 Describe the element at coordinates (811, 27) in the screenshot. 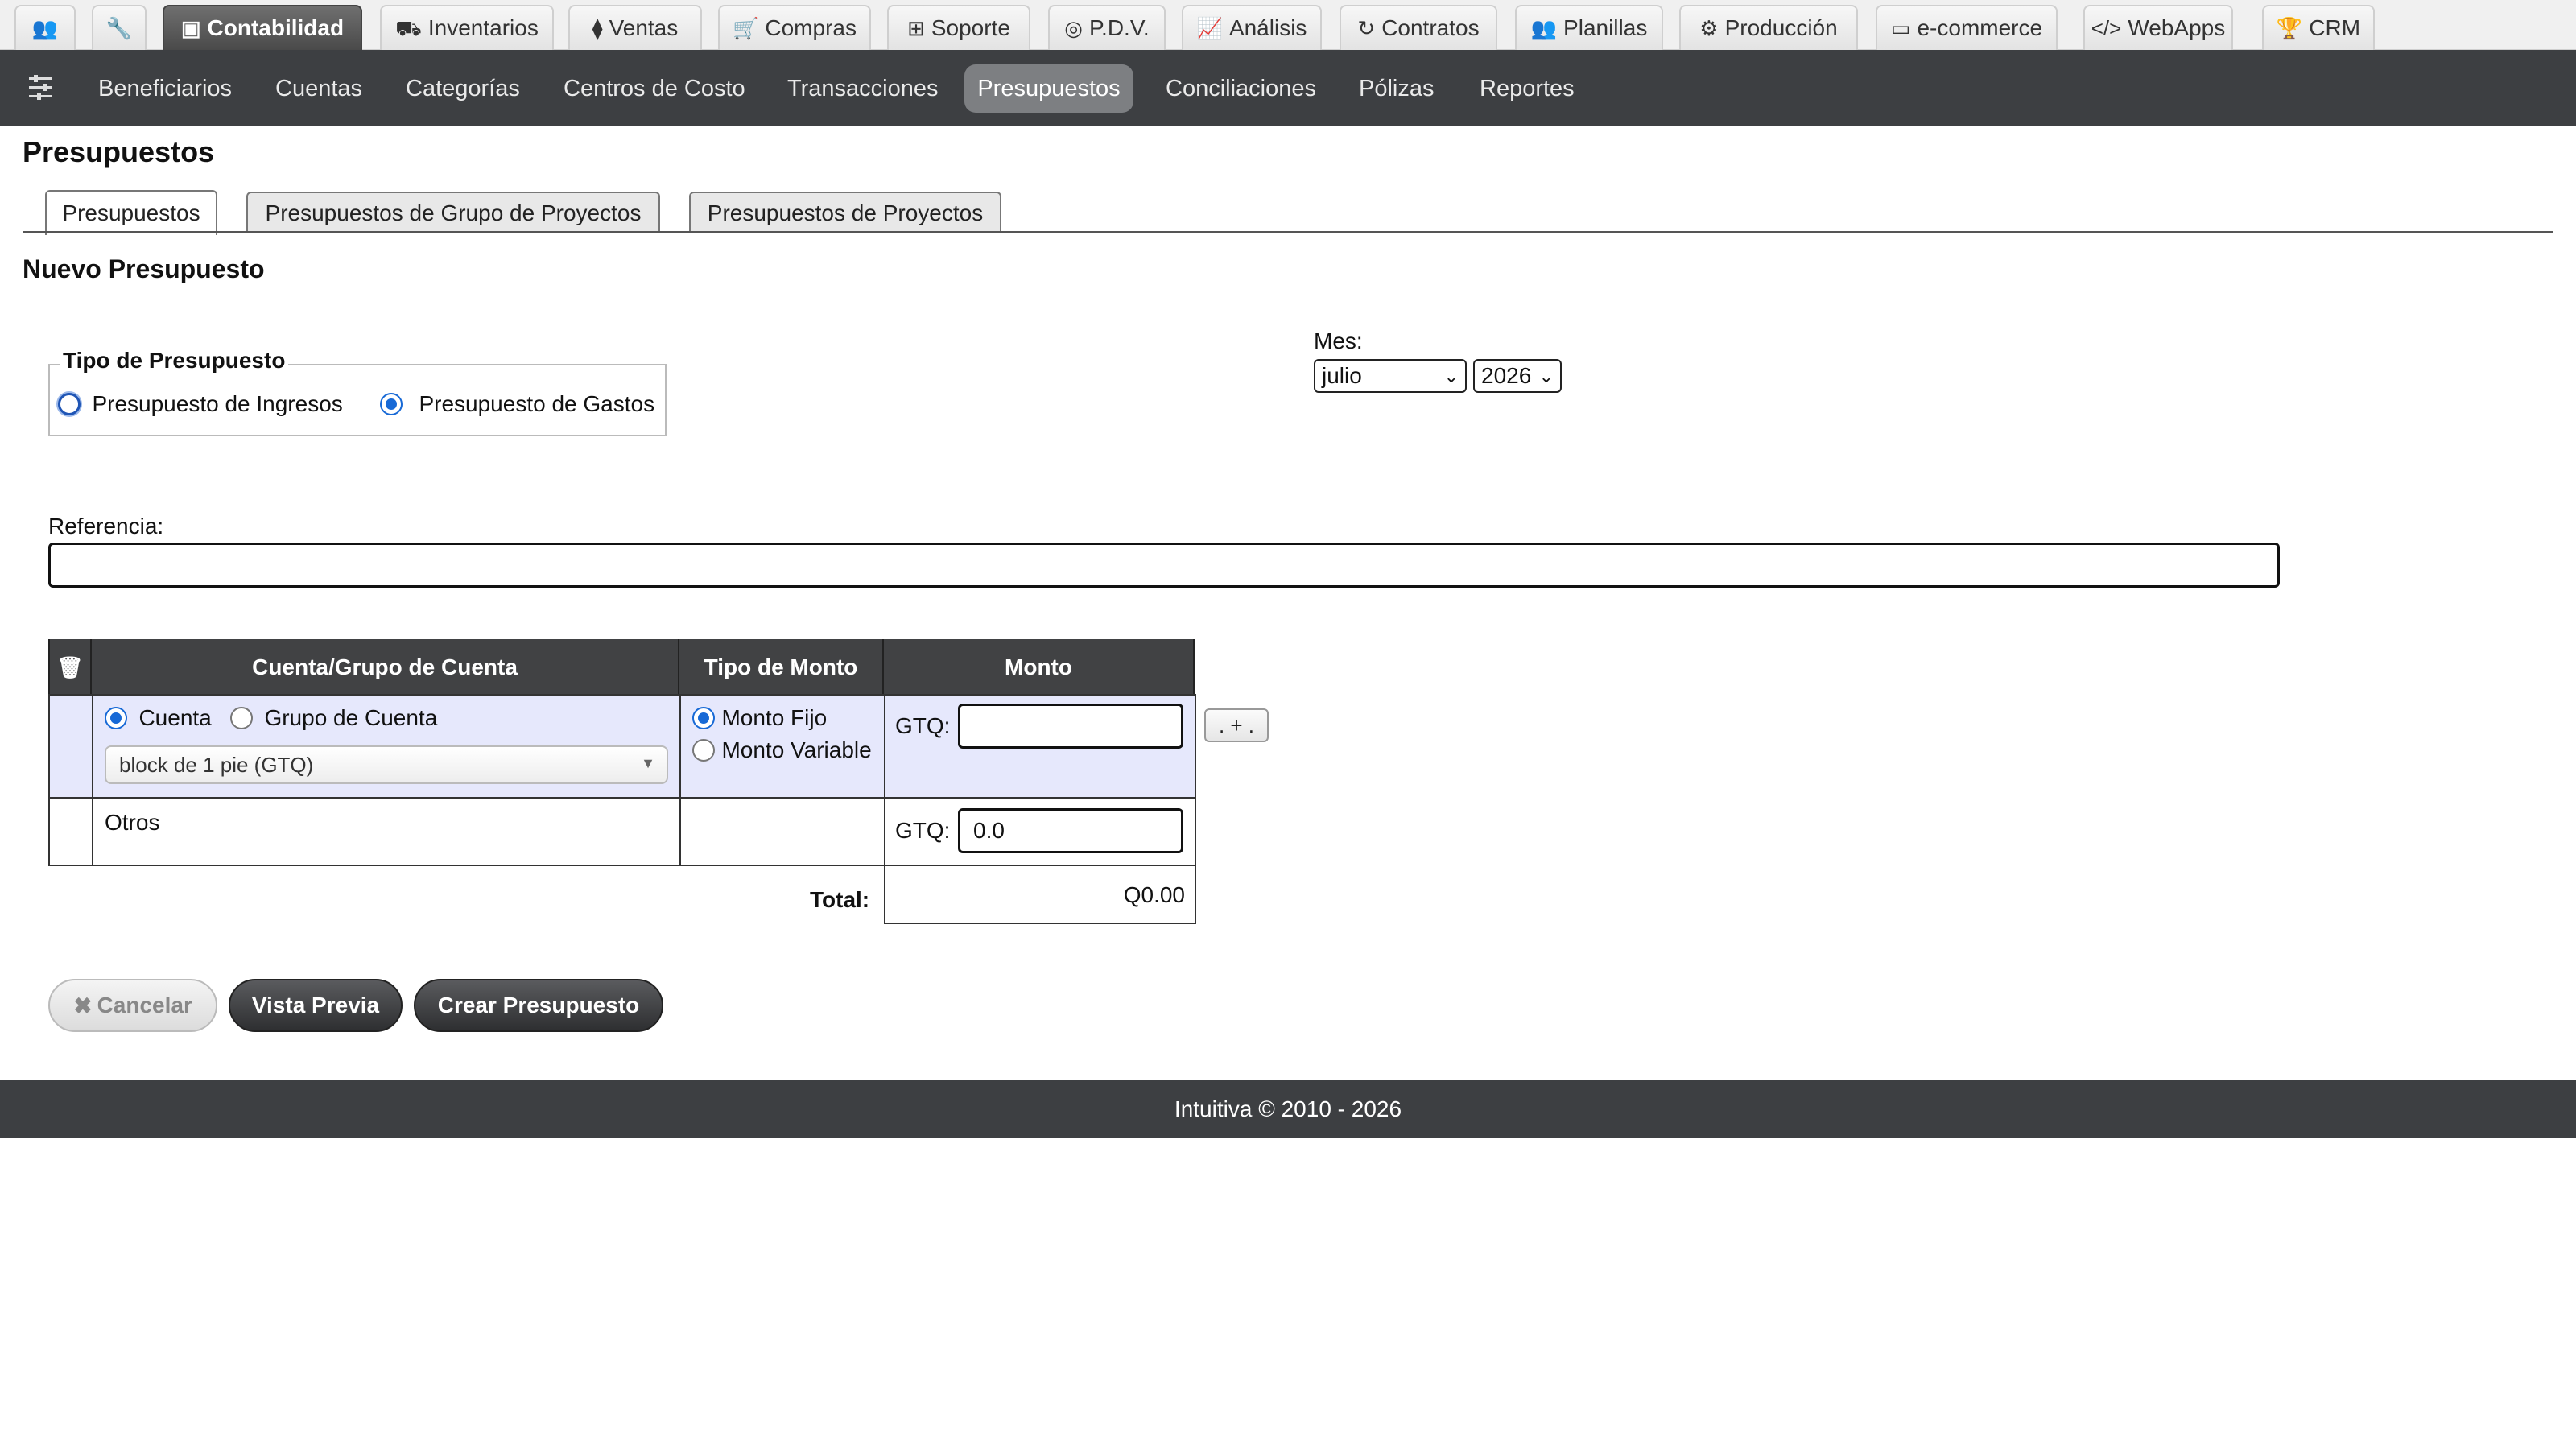

I see `module-label: Compras` at that location.